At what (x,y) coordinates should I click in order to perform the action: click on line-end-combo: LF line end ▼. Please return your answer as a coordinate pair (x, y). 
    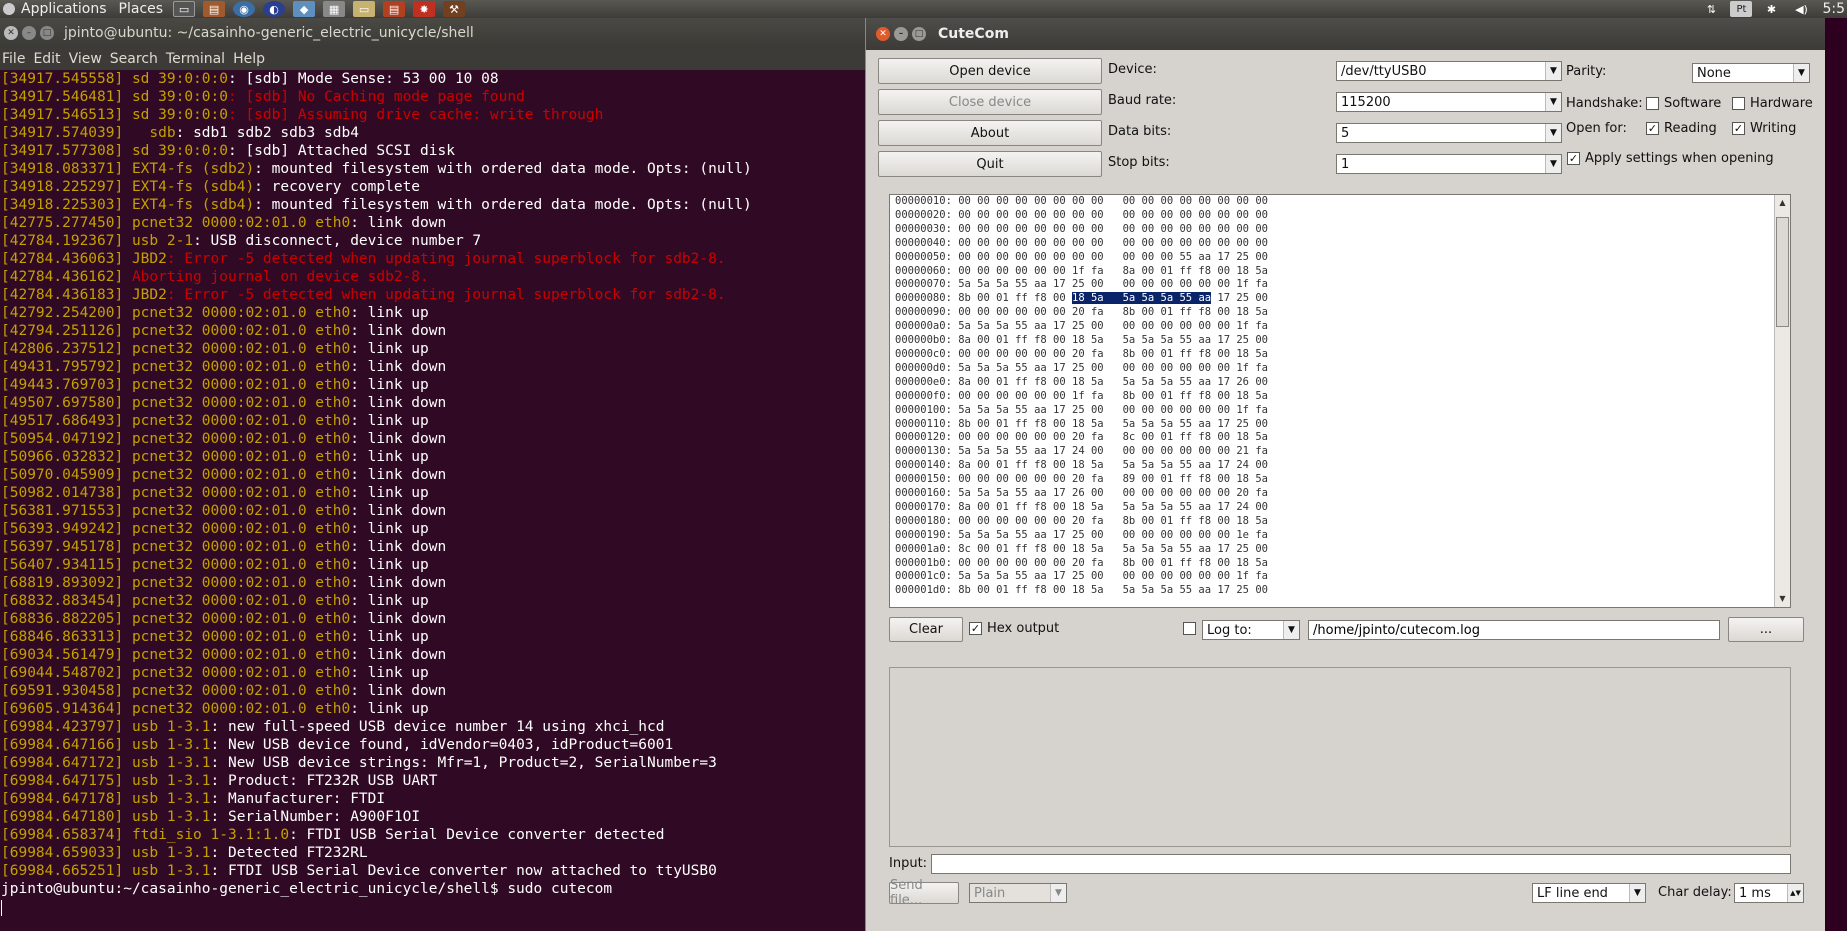
    Looking at the image, I should click on (1589, 893).